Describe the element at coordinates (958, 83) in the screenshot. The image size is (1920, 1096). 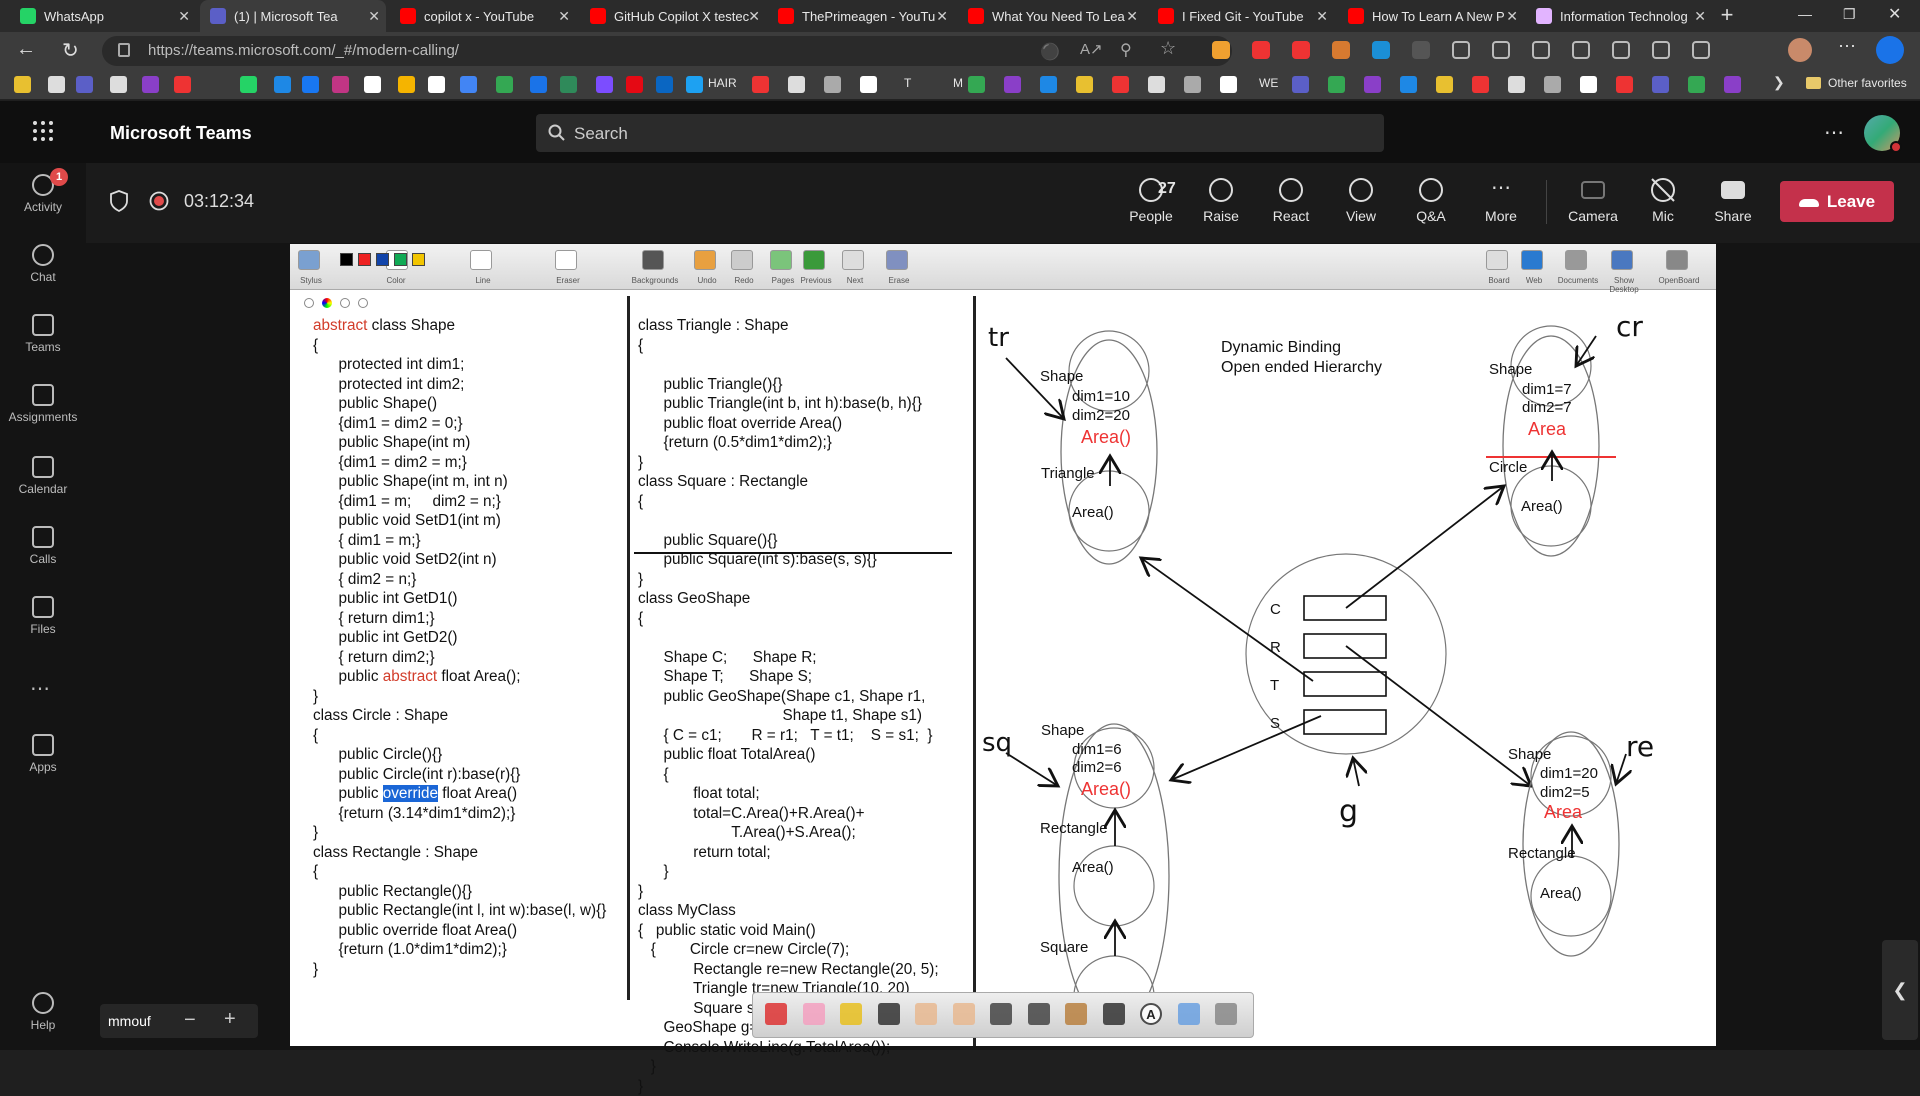
I see `bookmark-m: M` at that location.